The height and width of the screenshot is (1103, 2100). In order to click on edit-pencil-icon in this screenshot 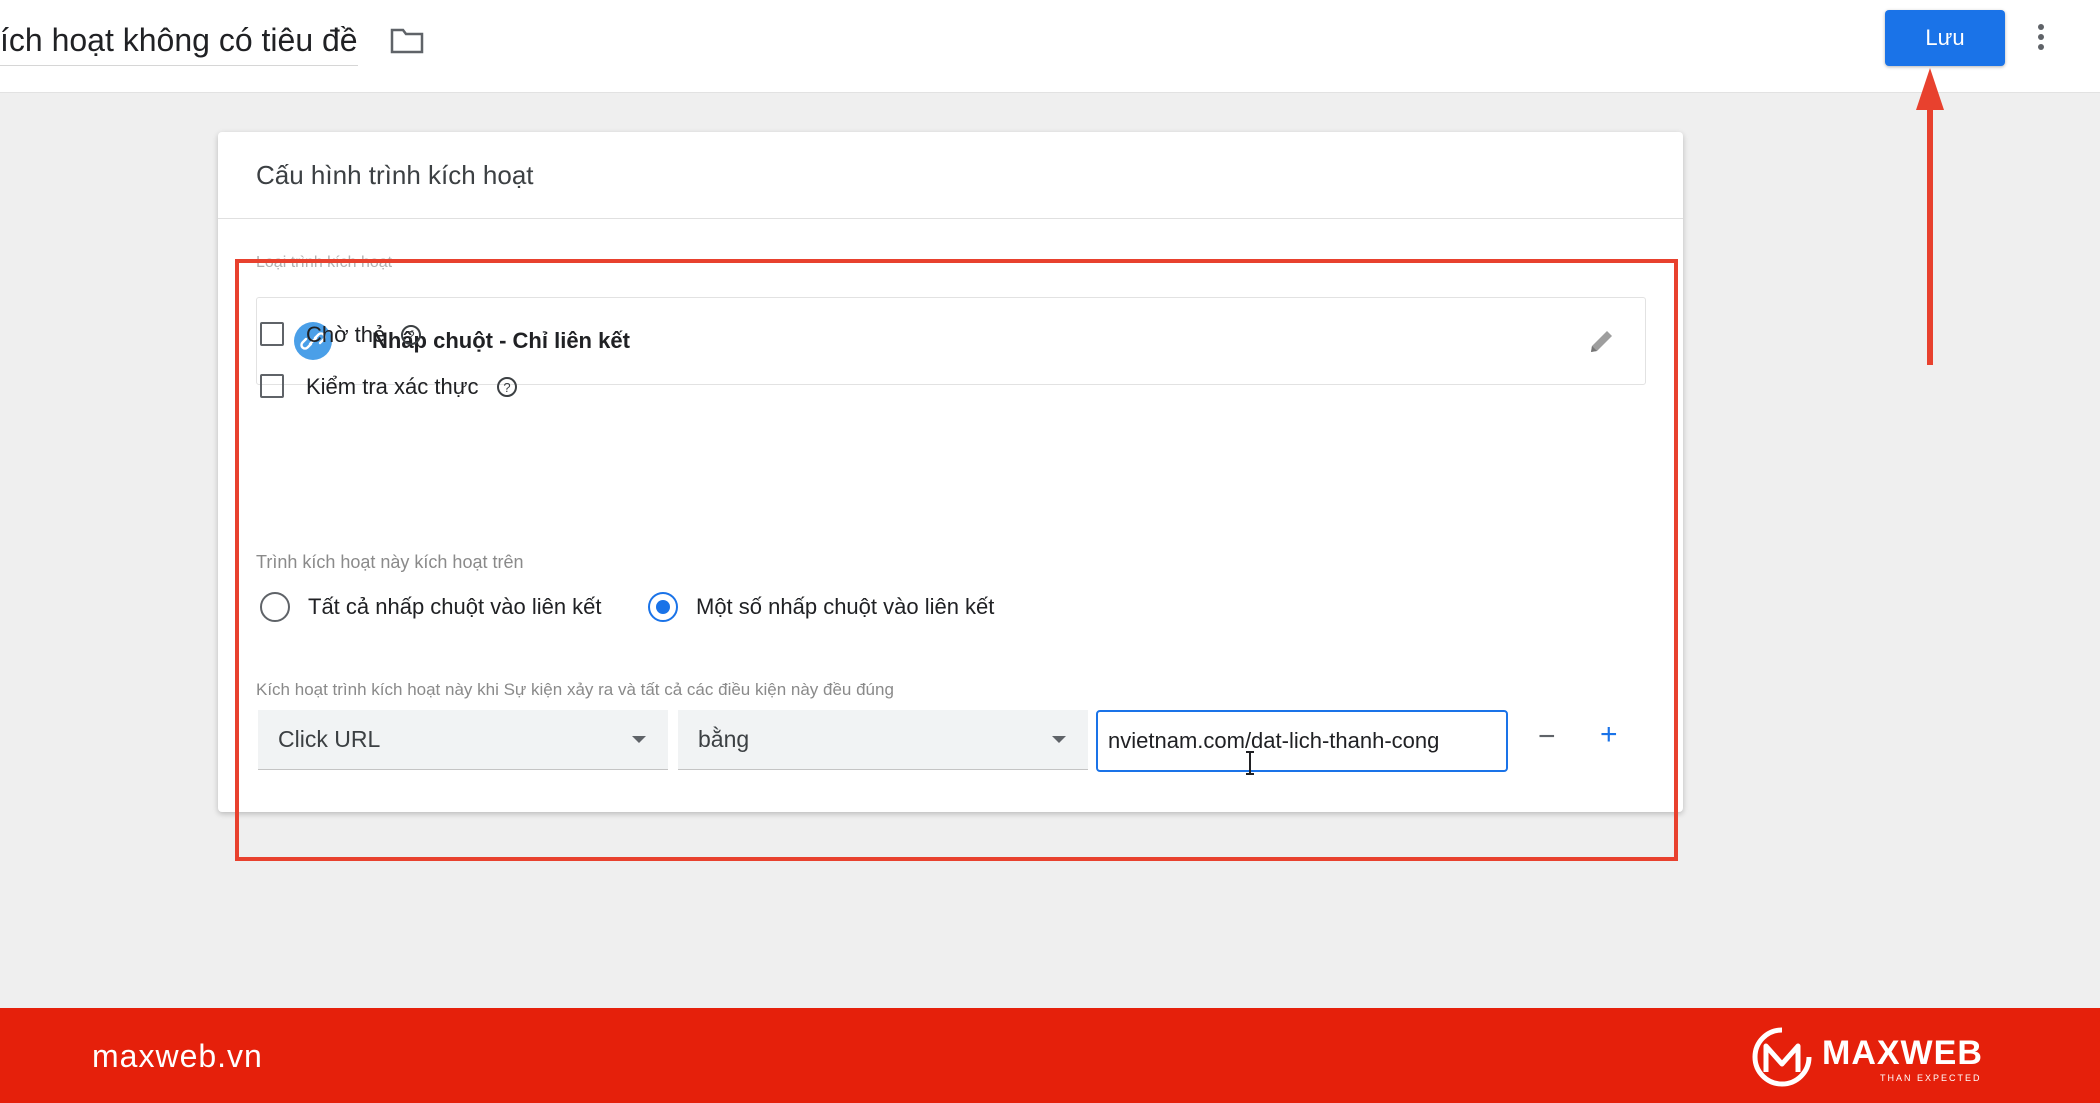, I will do `click(1602, 343)`.